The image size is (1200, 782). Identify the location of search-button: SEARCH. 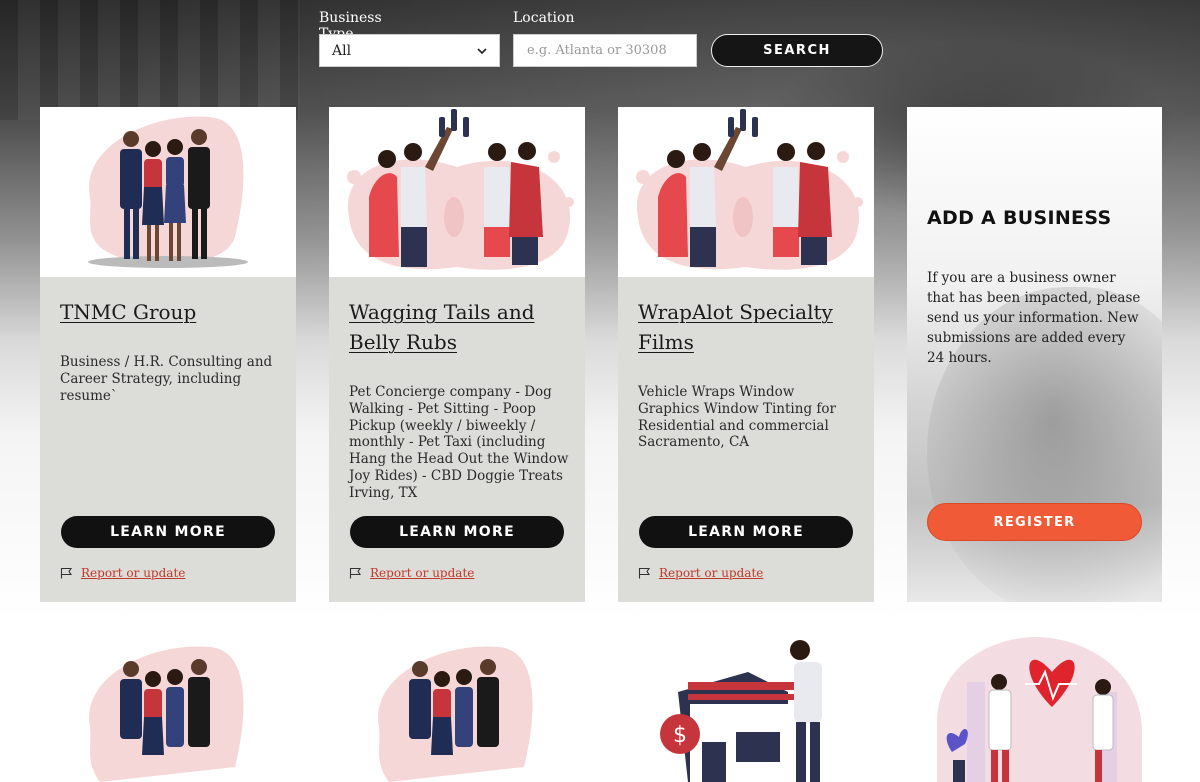
(797, 50).